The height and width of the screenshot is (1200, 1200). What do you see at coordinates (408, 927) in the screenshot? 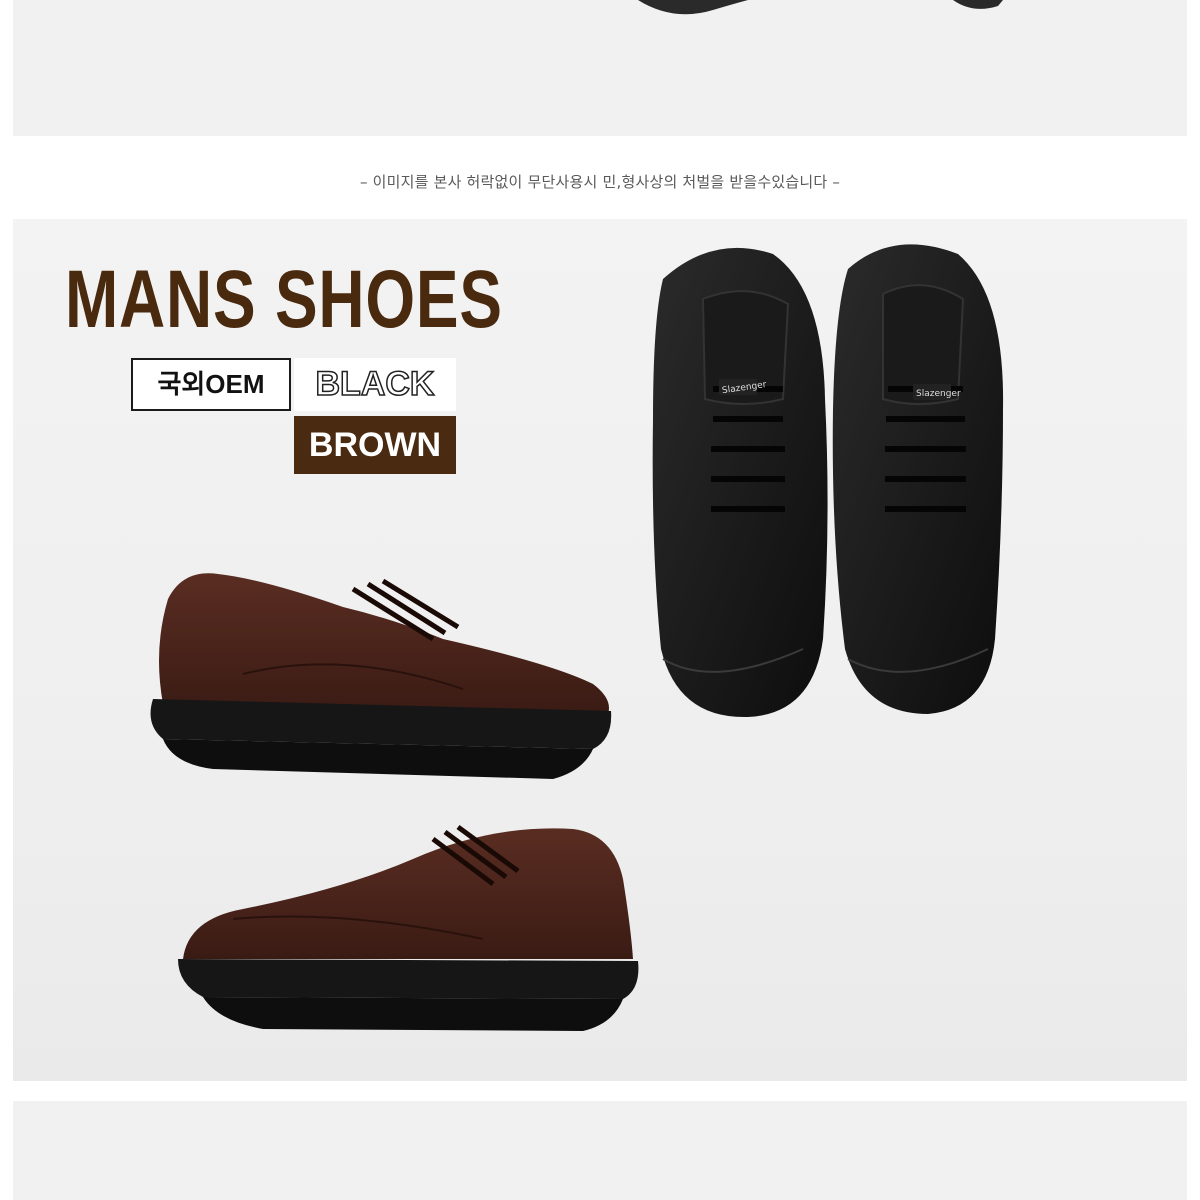
I see `brown-shoe-lower` at bounding box center [408, 927].